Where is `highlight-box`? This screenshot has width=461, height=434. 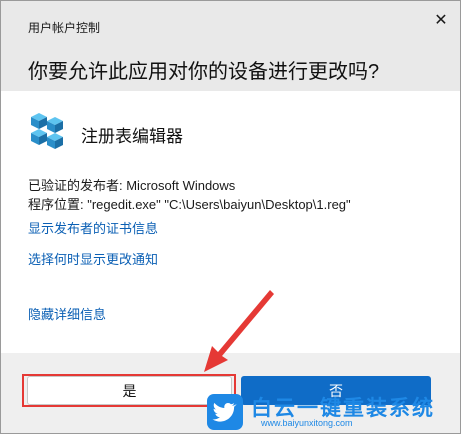
highlight-box is located at coordinates (129, 390).